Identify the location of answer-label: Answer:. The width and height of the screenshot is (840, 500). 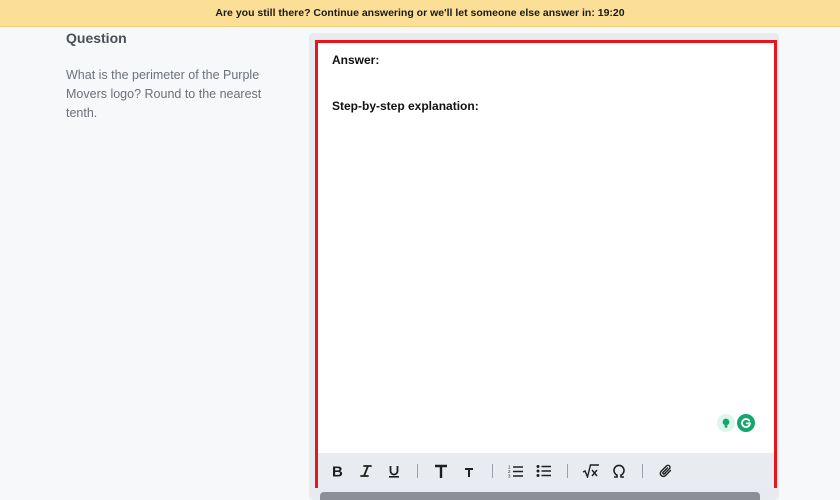
(356, 60).